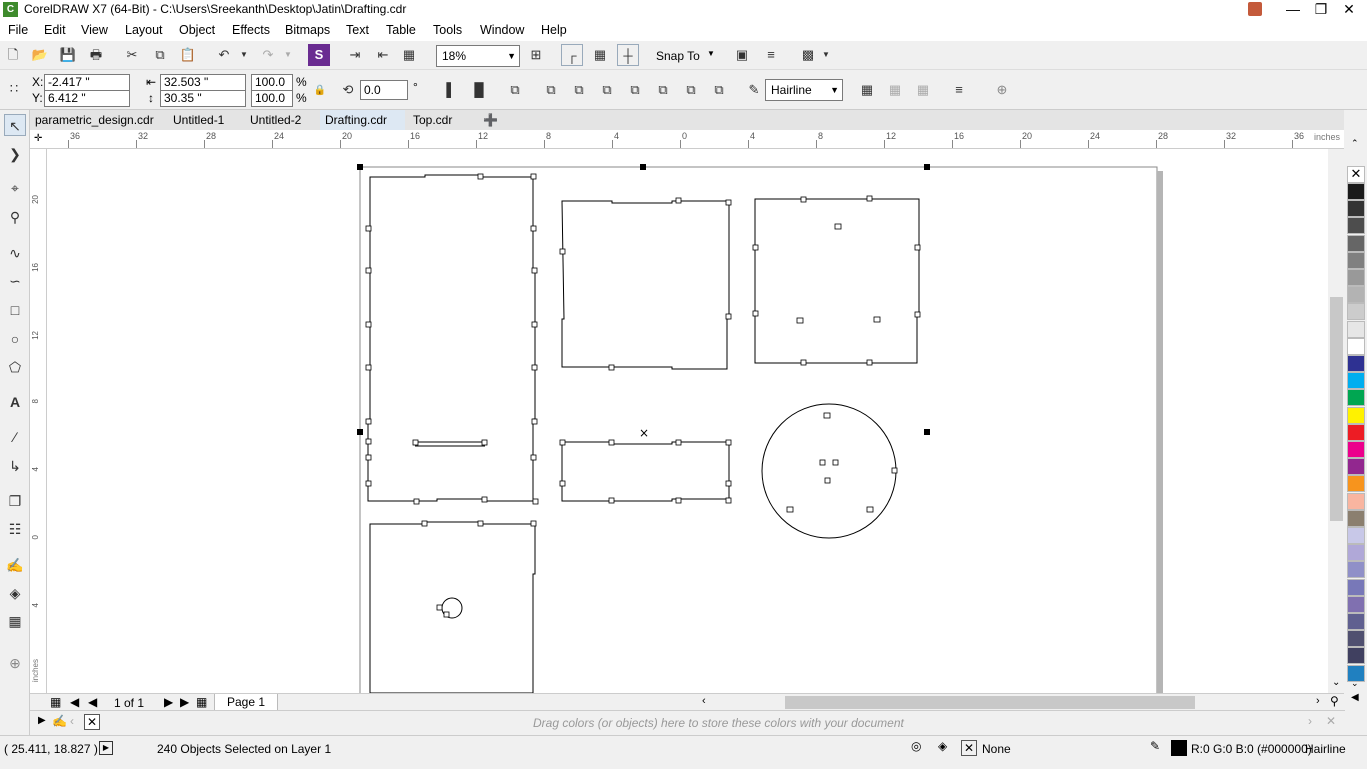  What do you see at coordinates (579, 90) in the screenshot?
I see `weld-icon: ⧉` at bounding box center [579, 90].